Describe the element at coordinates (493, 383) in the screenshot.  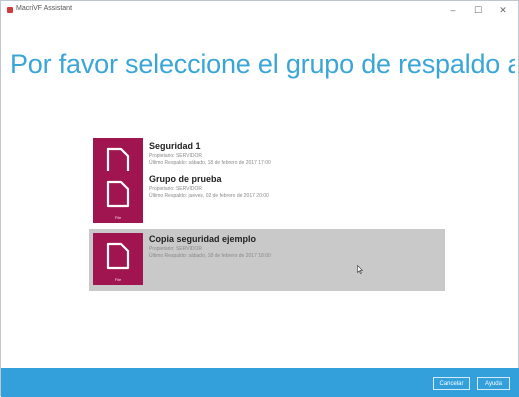
I see `help-button: Ayuda` at that location.